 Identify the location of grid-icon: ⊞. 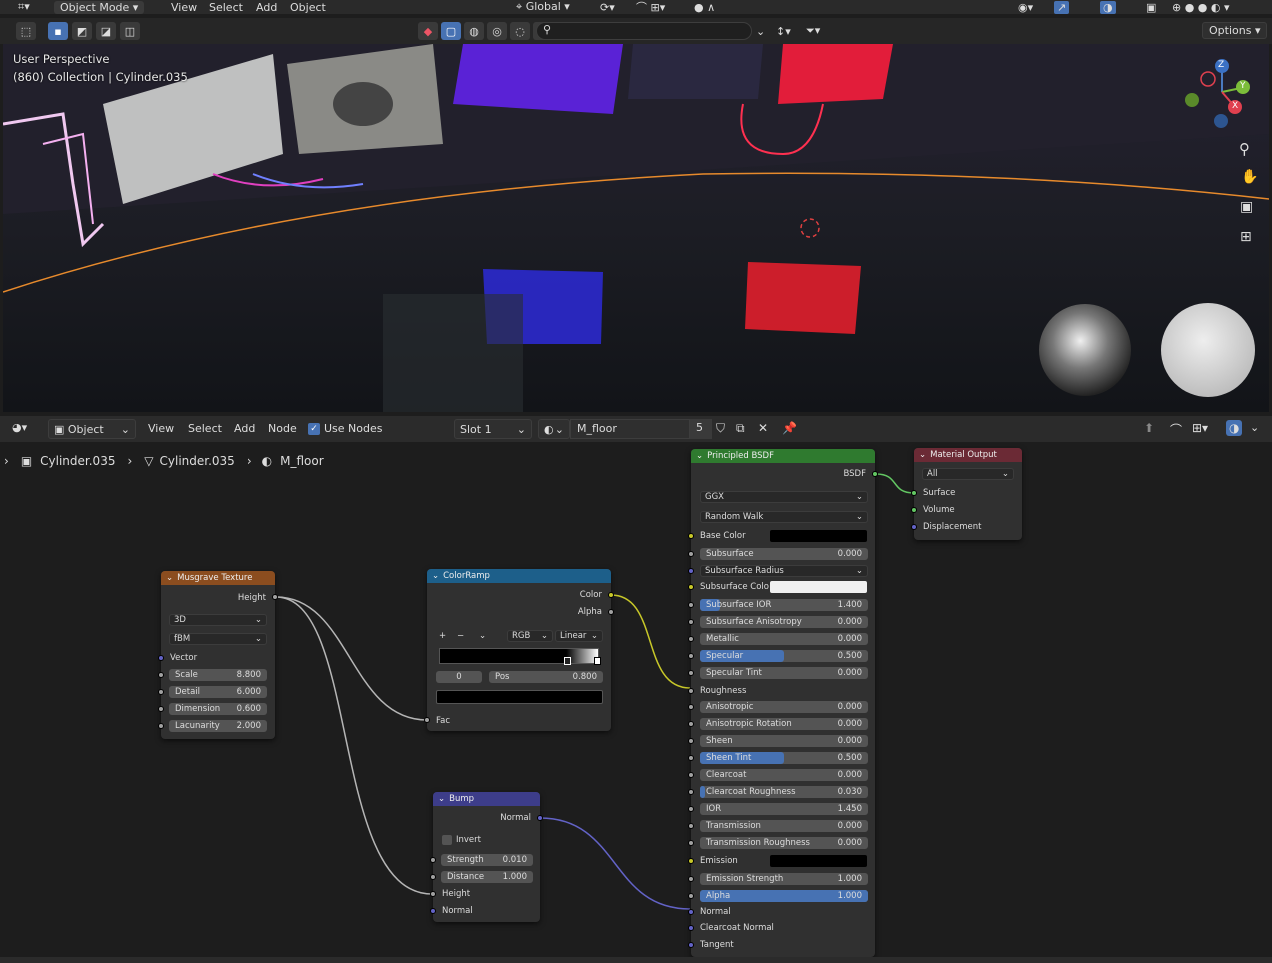
(1246, 237).